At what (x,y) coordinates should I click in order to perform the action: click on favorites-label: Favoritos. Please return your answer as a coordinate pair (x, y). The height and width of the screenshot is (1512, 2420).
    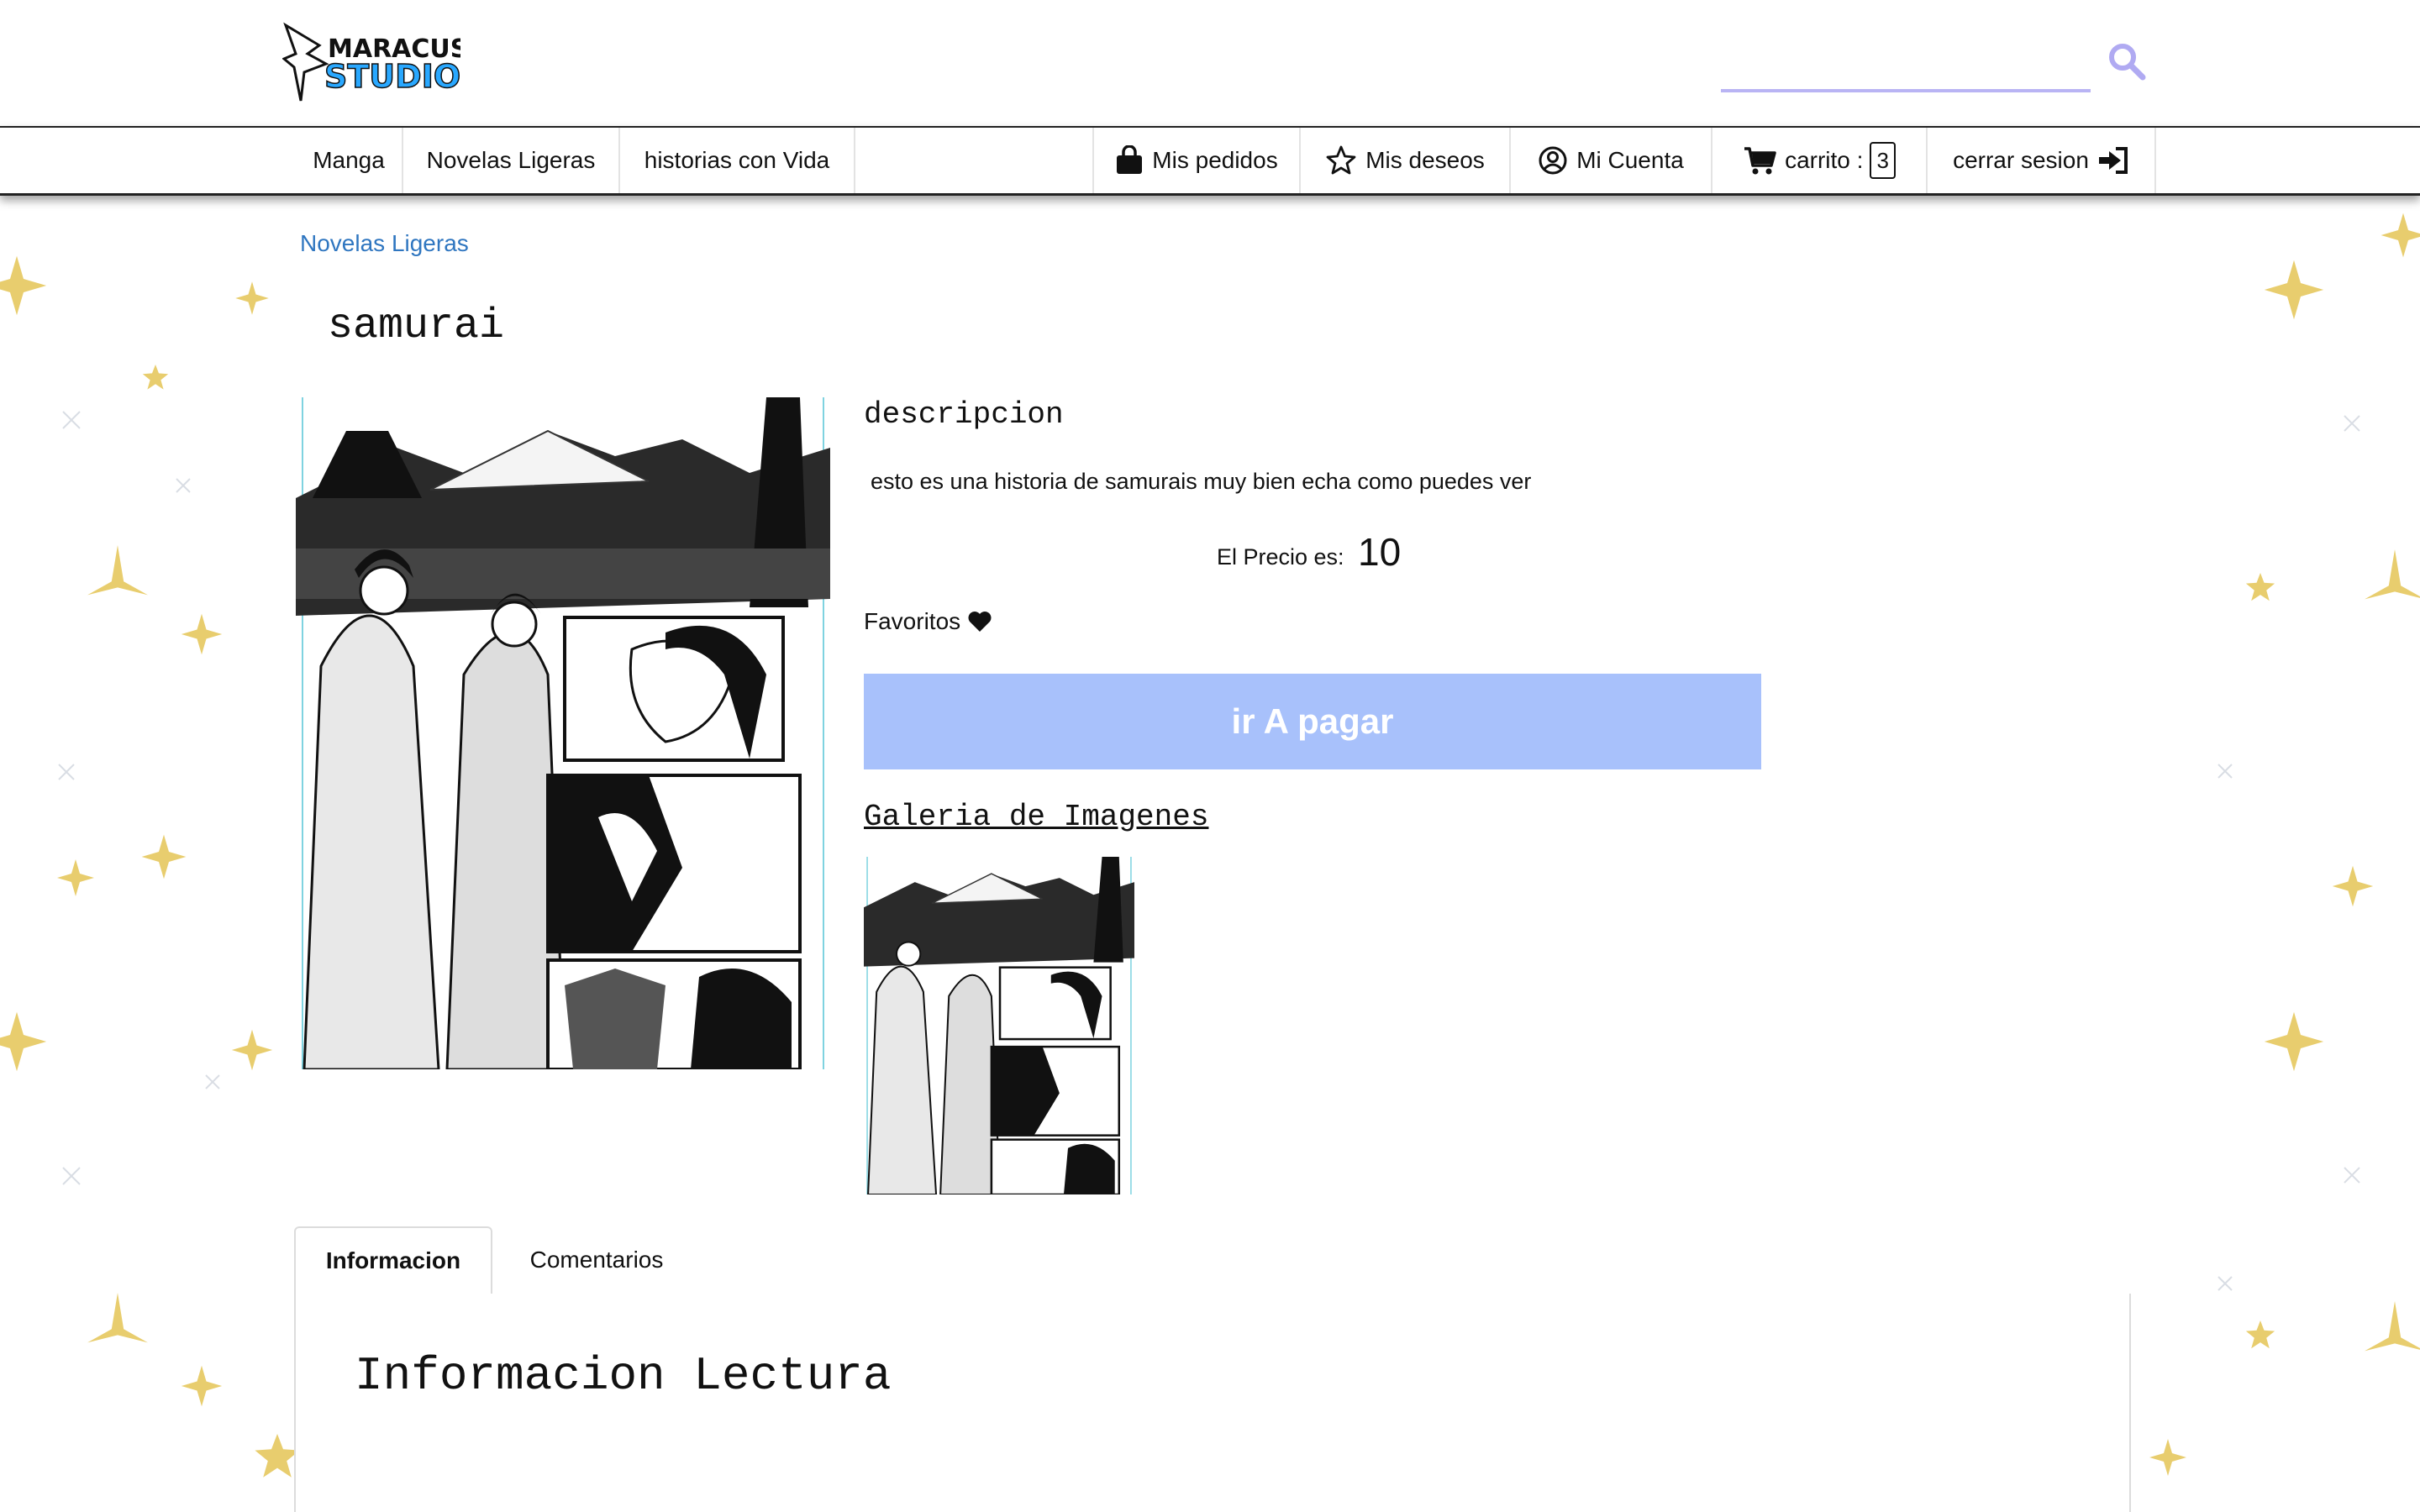
    Looking at the image, I should click on (912, 621).